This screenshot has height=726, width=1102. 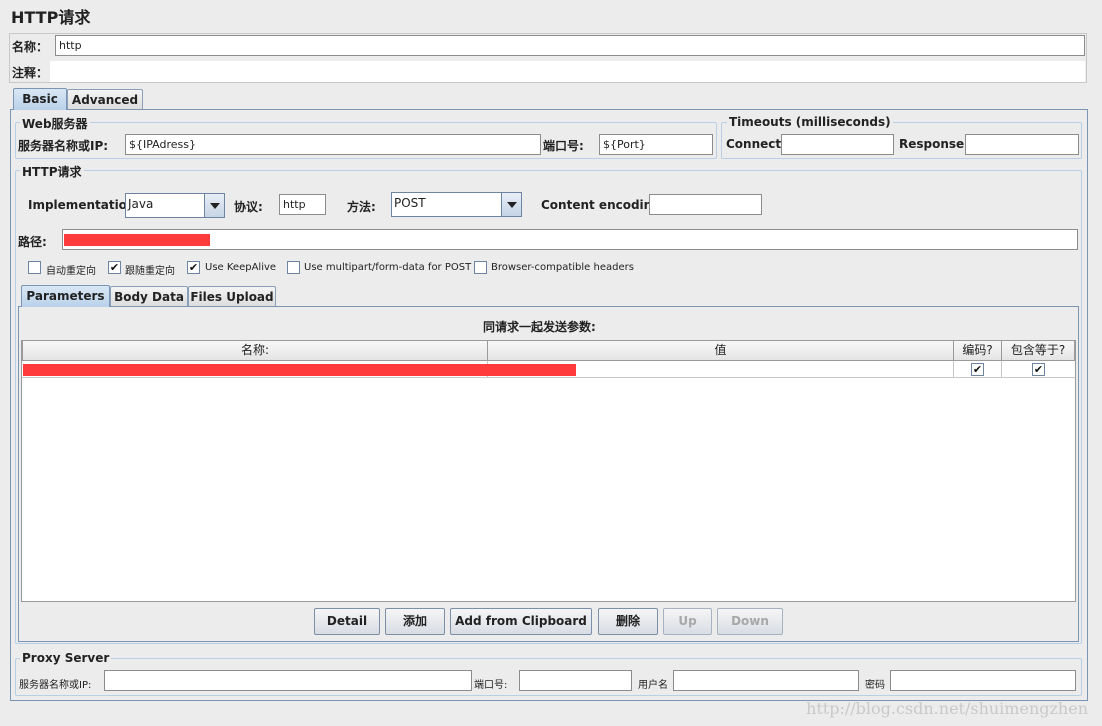 I want to click on server-host-label: 服务器名称或IP:, so click(x=63, y=146).